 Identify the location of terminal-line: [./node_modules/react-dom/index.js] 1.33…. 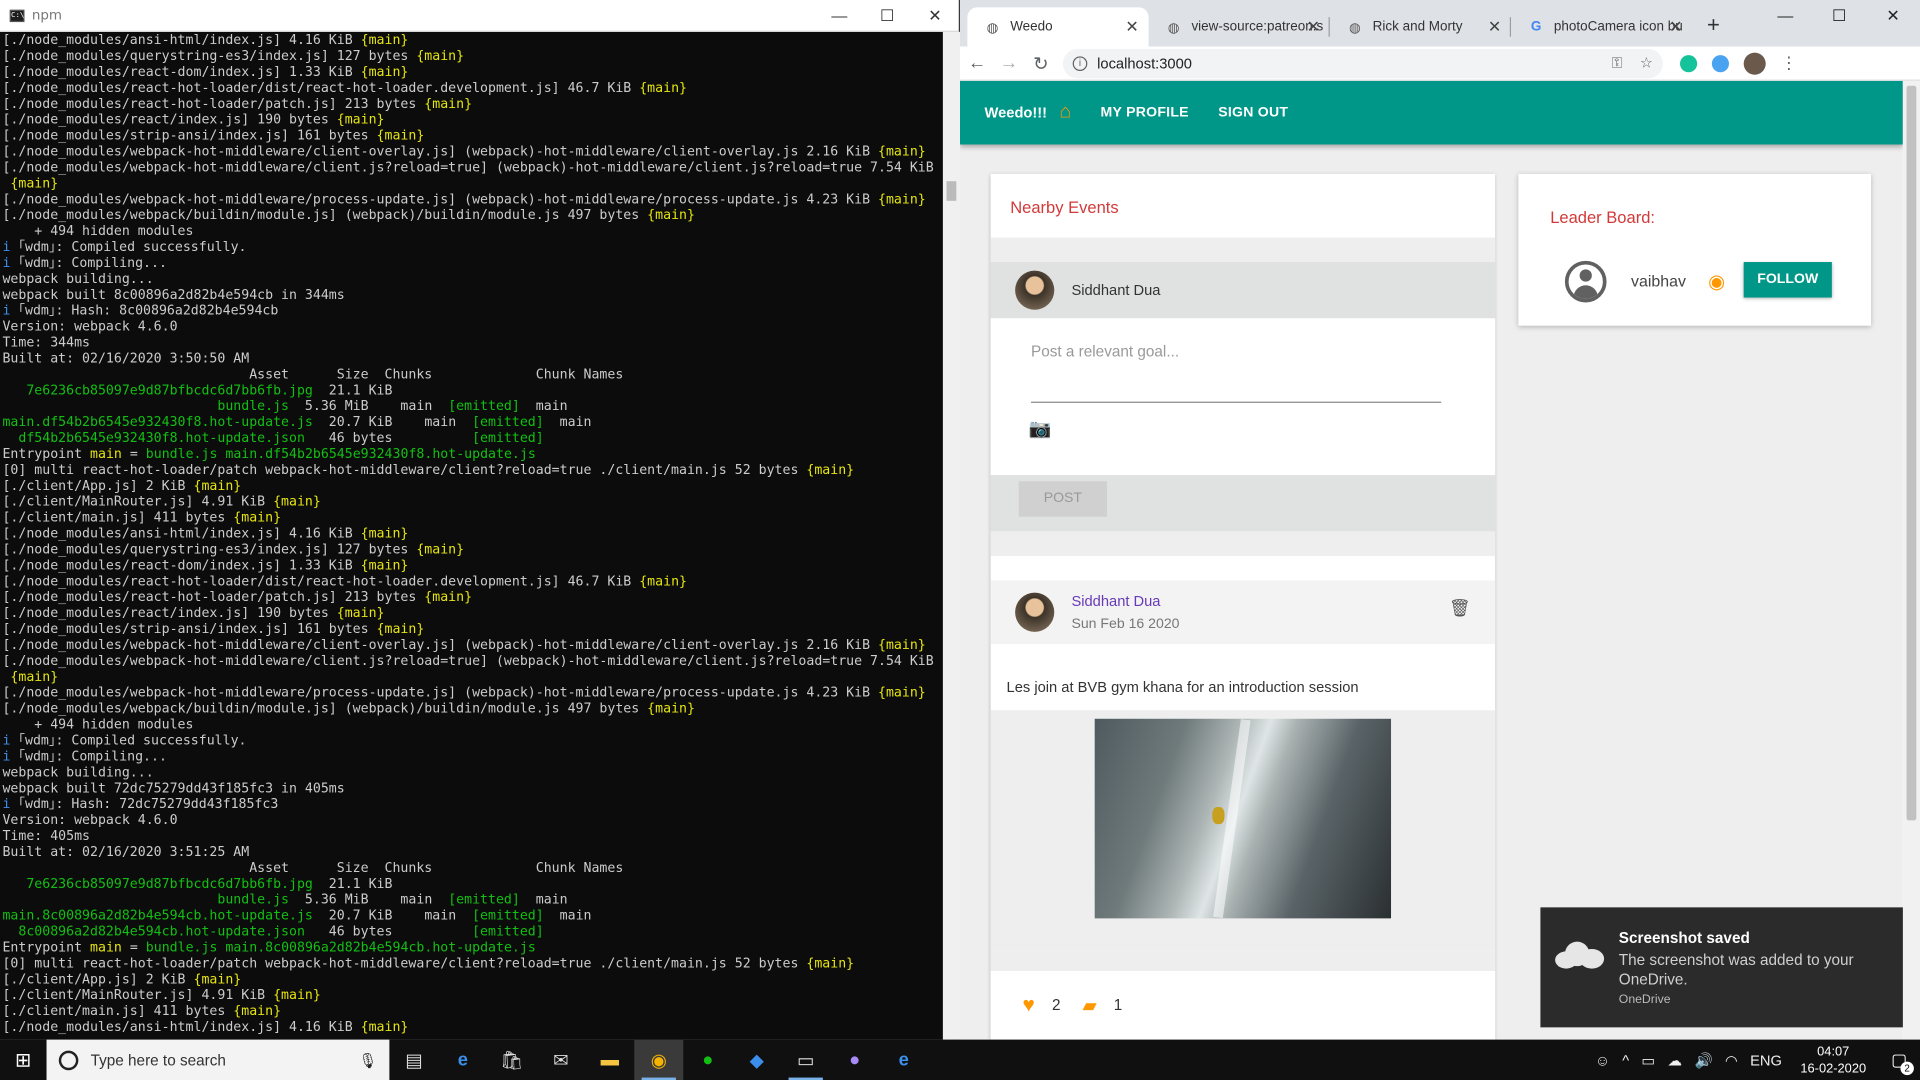
(205, 565).